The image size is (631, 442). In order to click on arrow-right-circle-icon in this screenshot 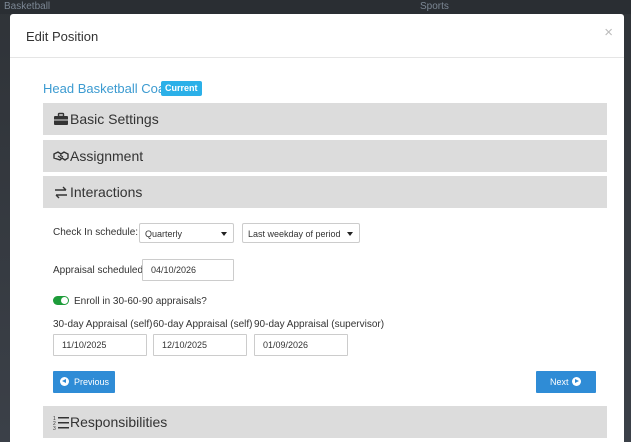, I will do `click(576, 381)`.